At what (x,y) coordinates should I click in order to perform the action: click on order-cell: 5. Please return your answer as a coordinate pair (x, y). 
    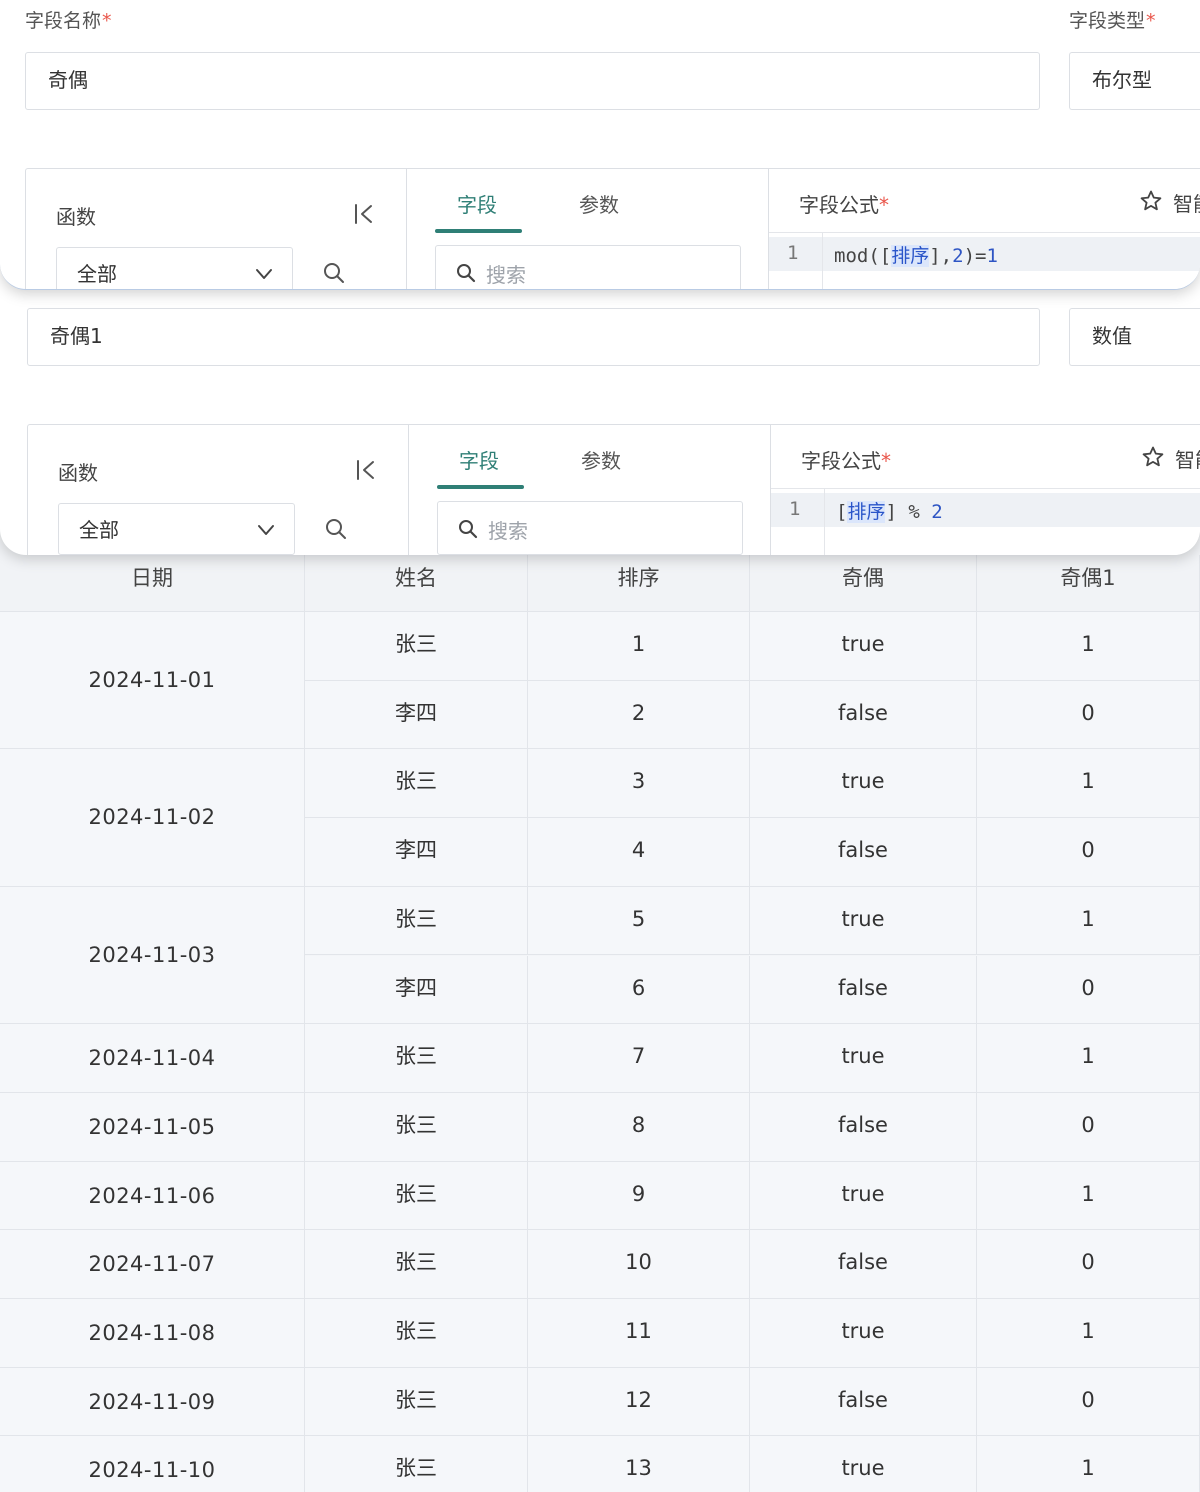
    Looking at the image, I should click on (639, 921).